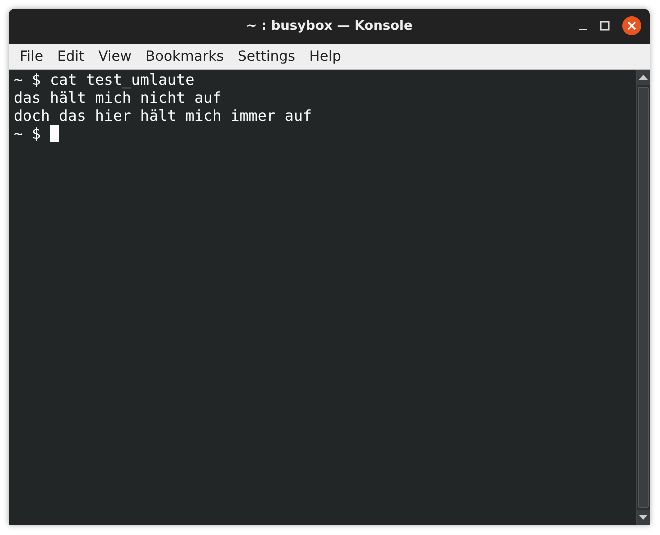 Image resolution: width=660 pixels, height=535 pixels. What do you see at coordinates (31, 56) in the screenshot?
I see `menu-item: File` at bounding box center [31, 56].